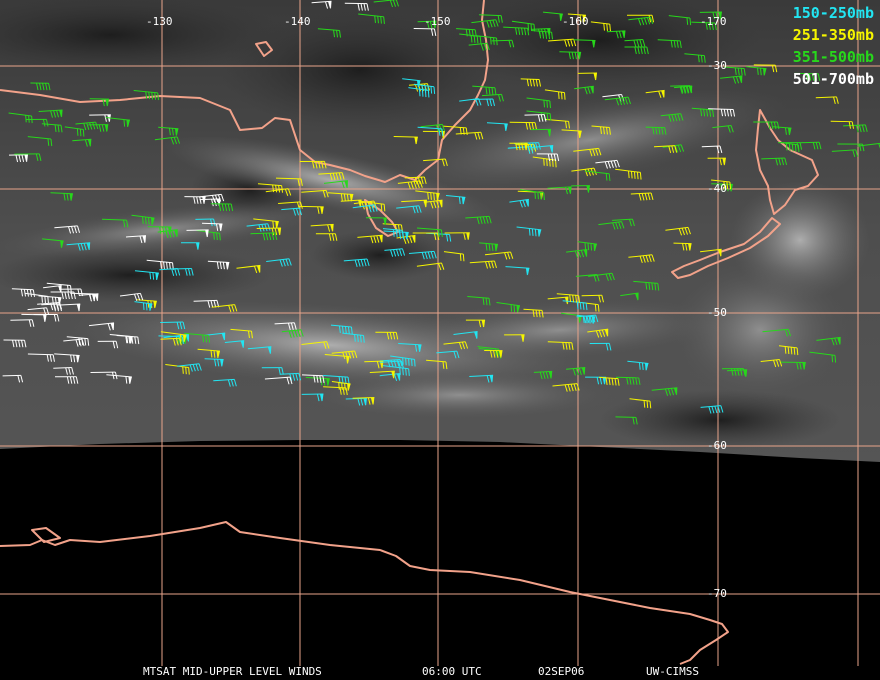 This screenshot has height=680, width=880. Describe the element at coordinates (717, 445) in the screenshot. I see `latitude-label: -60` at that location.